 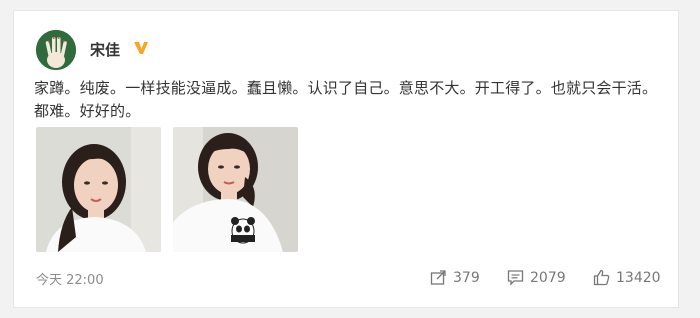 What do you see at coordinates (515, 278) in the screenshot?
I see `comment-icon` at bounding box center [515, 278].